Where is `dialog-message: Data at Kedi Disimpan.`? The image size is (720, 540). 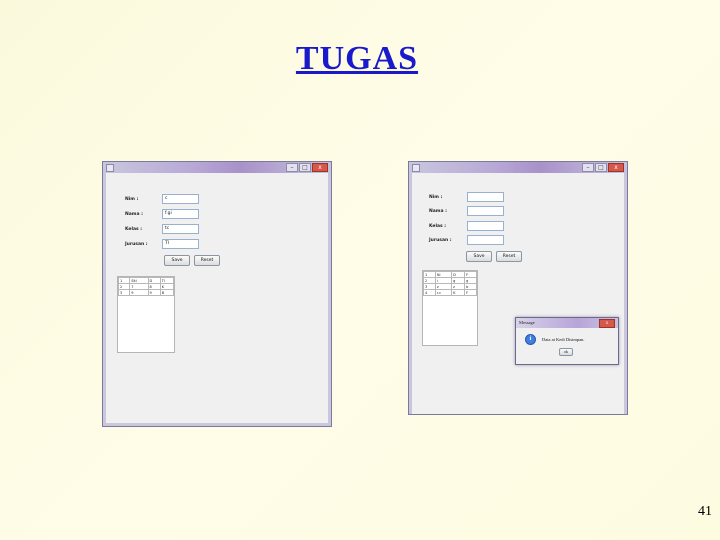
dialog-message: Data at Kedi Disimpan. is located at coordinates (563, 339).